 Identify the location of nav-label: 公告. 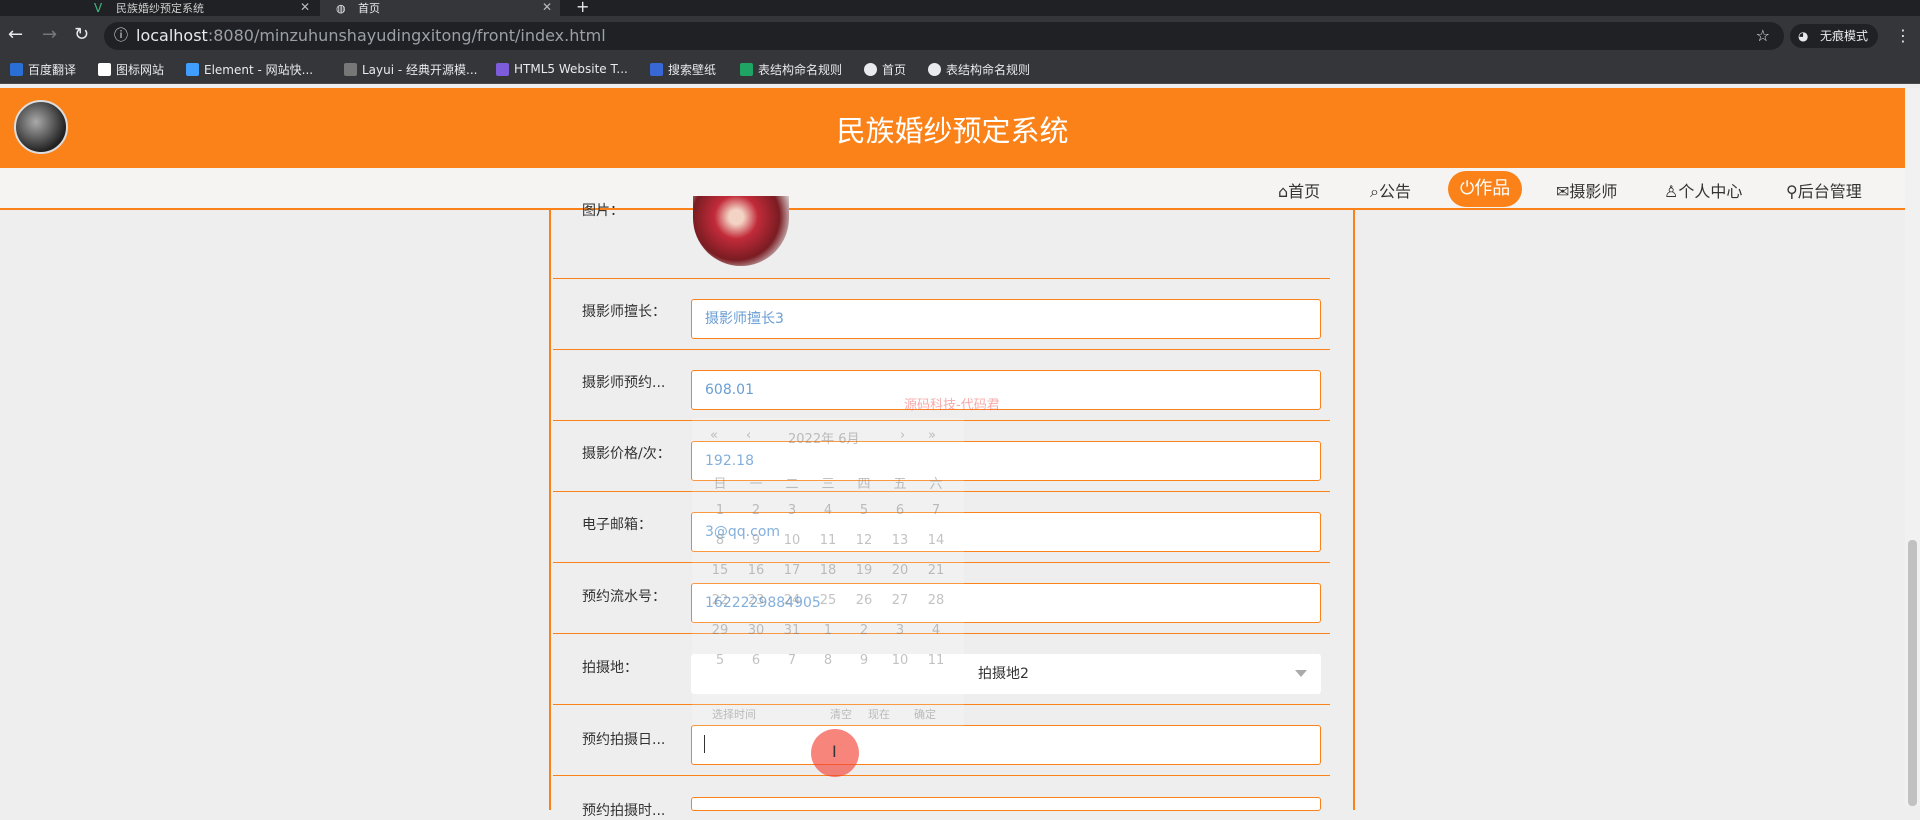
(1394, 191).